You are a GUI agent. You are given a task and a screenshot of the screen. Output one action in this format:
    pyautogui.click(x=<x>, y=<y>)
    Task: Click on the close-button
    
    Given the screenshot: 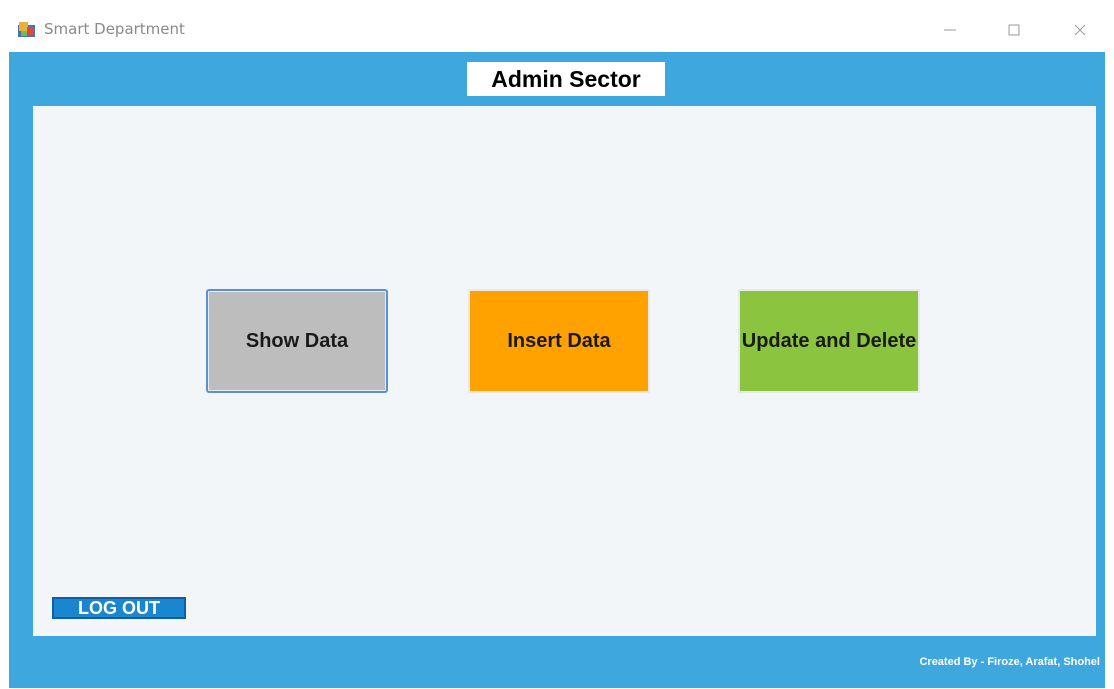 What is the action you would take?
    pyautogui.click(x=1080, y=30)
    